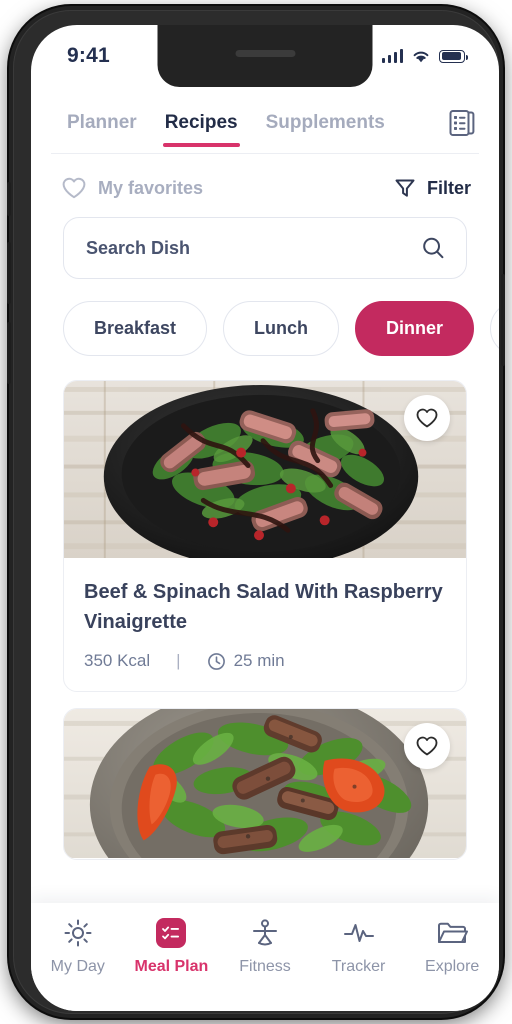  Describe the element at coordinates (171, 966) in the screenshot. I see `nav-label: Meal Plan` at that location.